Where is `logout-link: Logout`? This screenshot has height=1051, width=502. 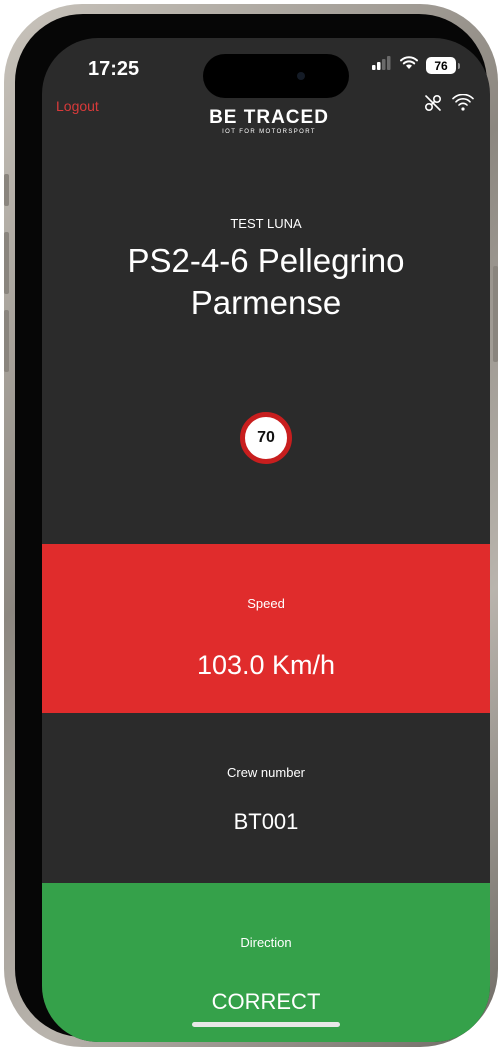 logout-link: Logout is located at coordinates (77, 106).